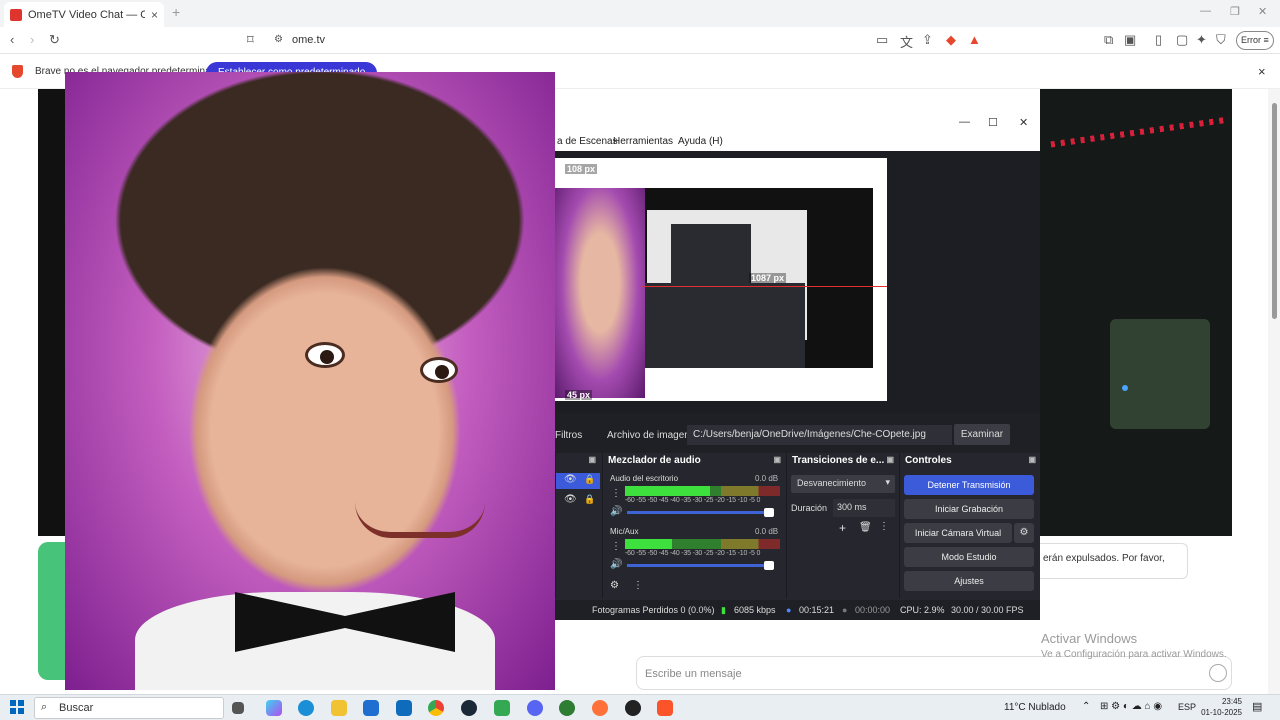 This screenshot has width=1280, height=720. Describe the element at coordinates (993, 122) in the screenshot. I see `obs-maximize-icon: ☐` at that location.